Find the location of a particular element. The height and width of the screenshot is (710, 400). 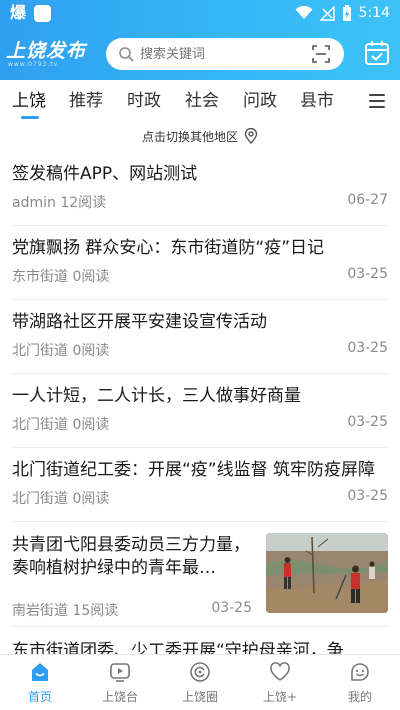

app-logo: 上饶发布 is located at coordinates (46, 51).